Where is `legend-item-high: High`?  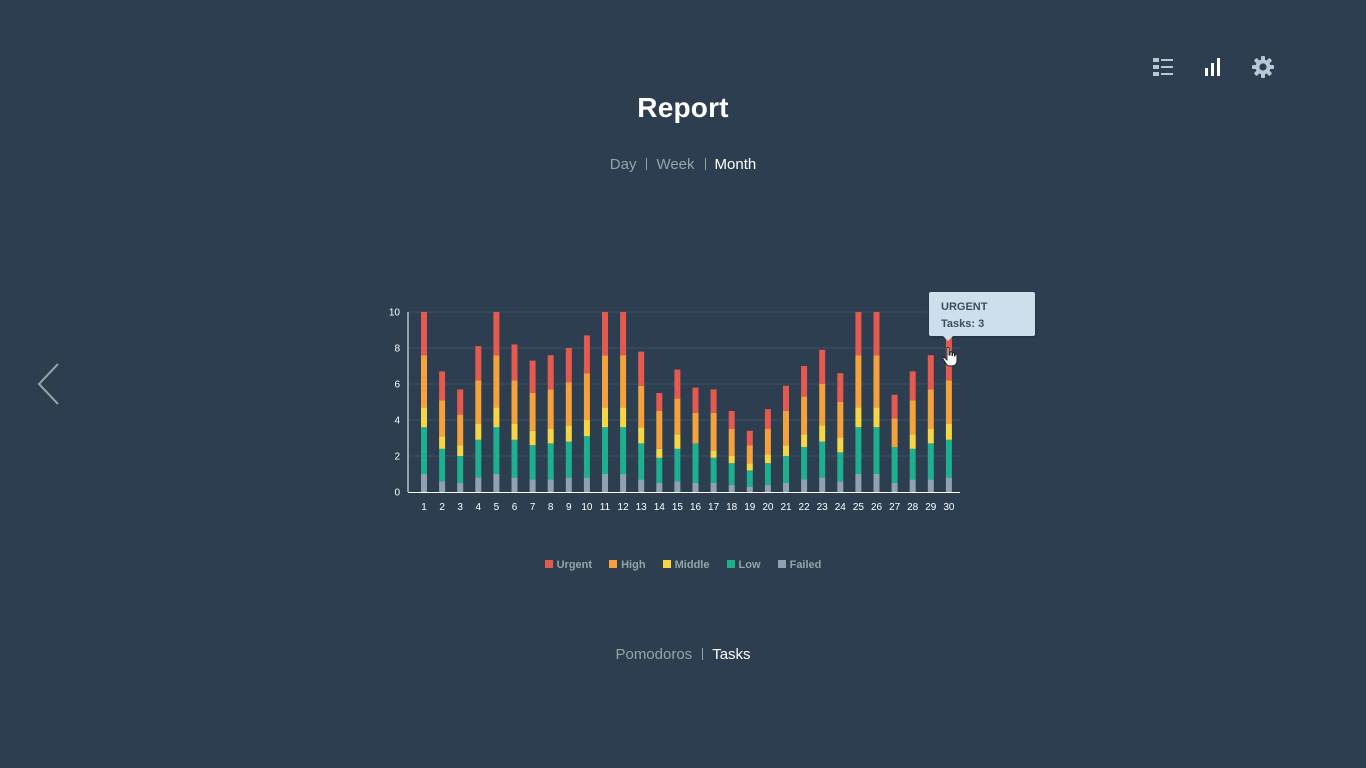
legend-item-high: High is located at coordinates (627, 565).